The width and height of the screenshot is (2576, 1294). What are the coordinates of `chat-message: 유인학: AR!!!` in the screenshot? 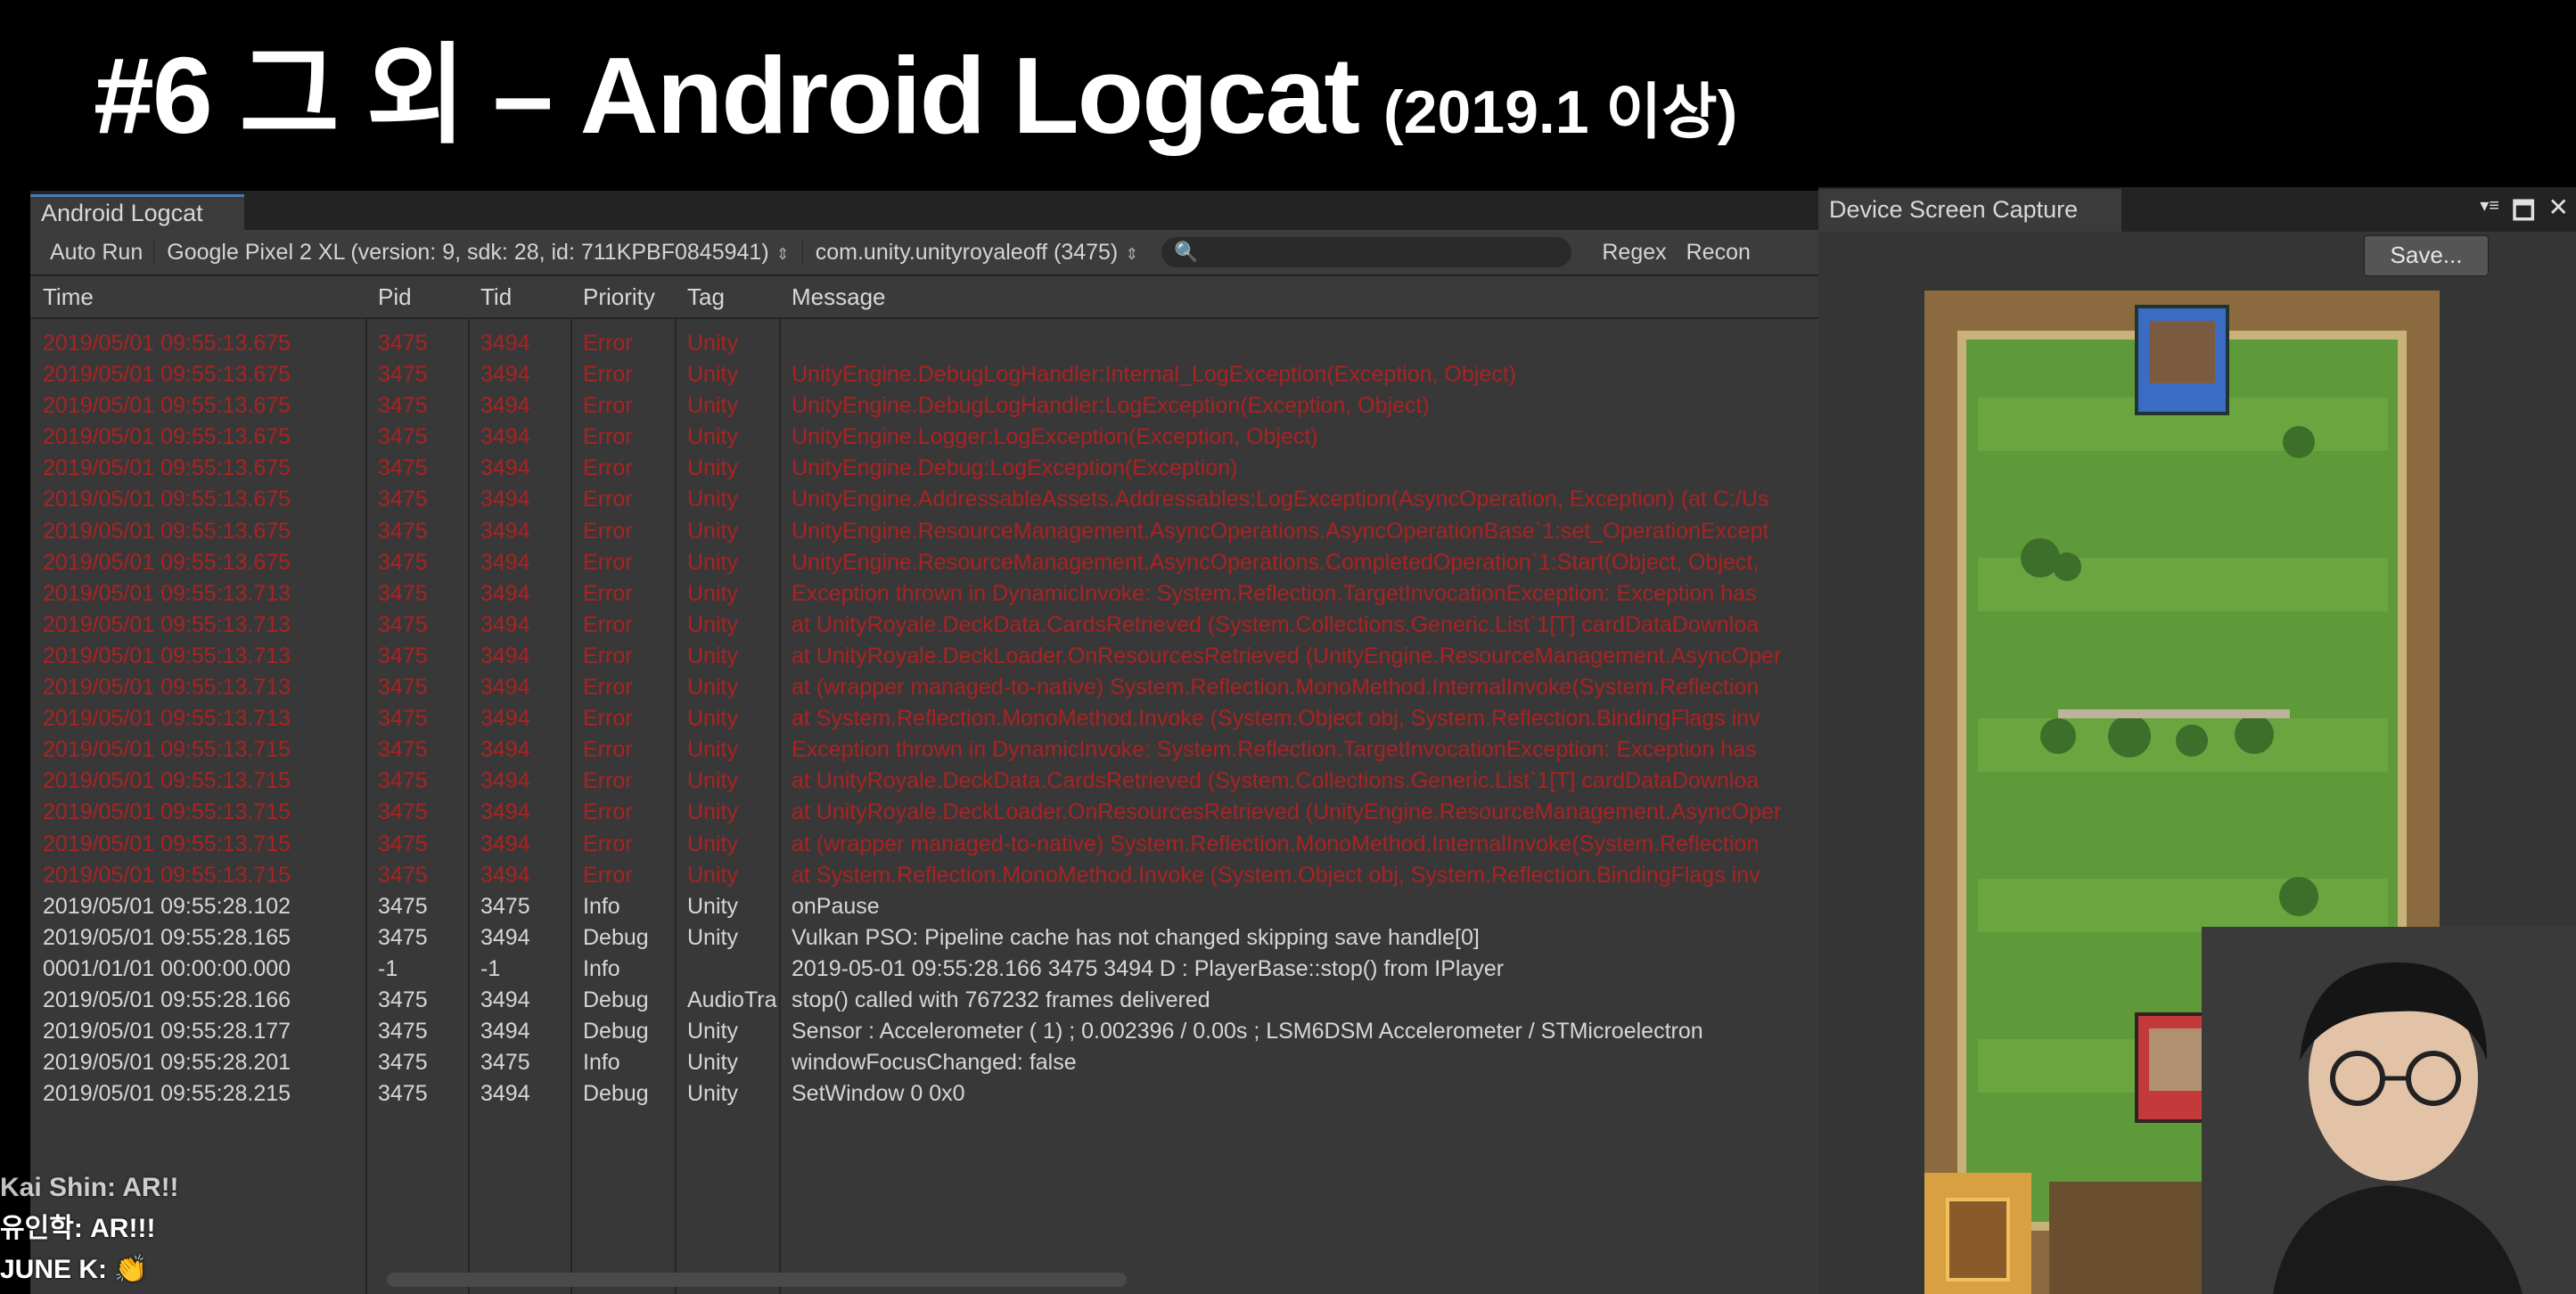 It's located at (78, 1228).